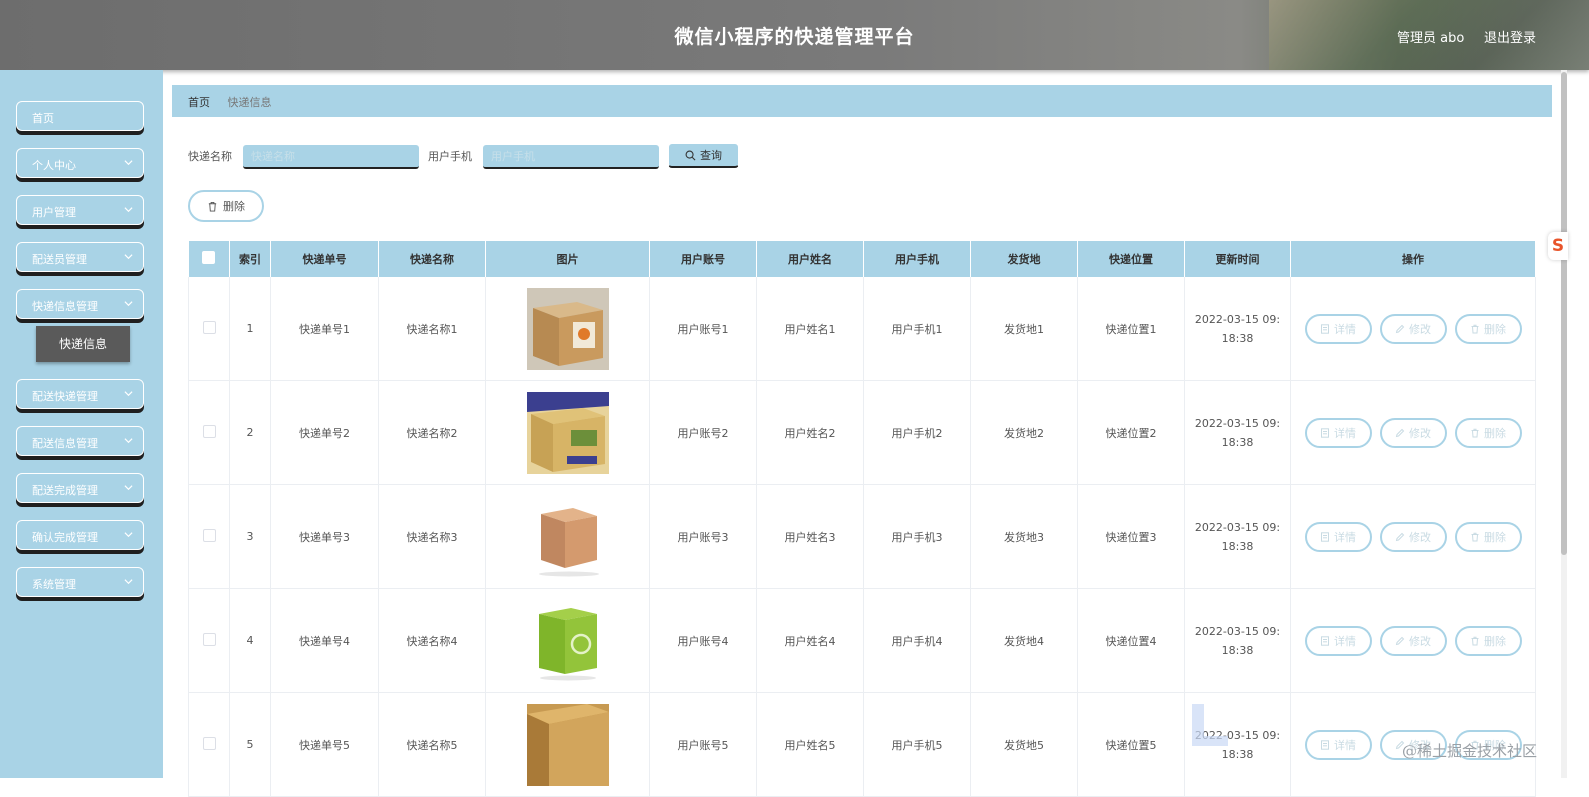 The height and width of the screenshot is (797, 1589). I want to click on account-cell: 用户账号2, so click(703, 432).